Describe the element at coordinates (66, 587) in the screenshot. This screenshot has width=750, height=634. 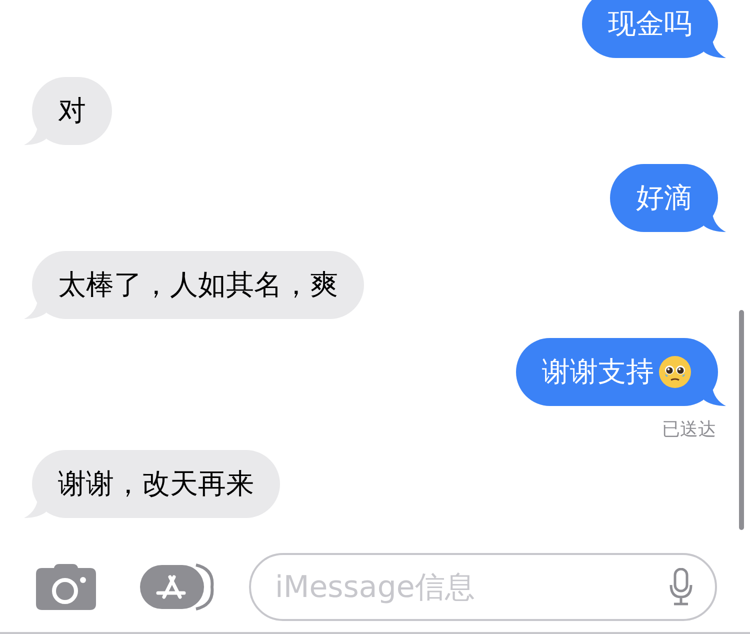
I see `camera-icon` at that location.